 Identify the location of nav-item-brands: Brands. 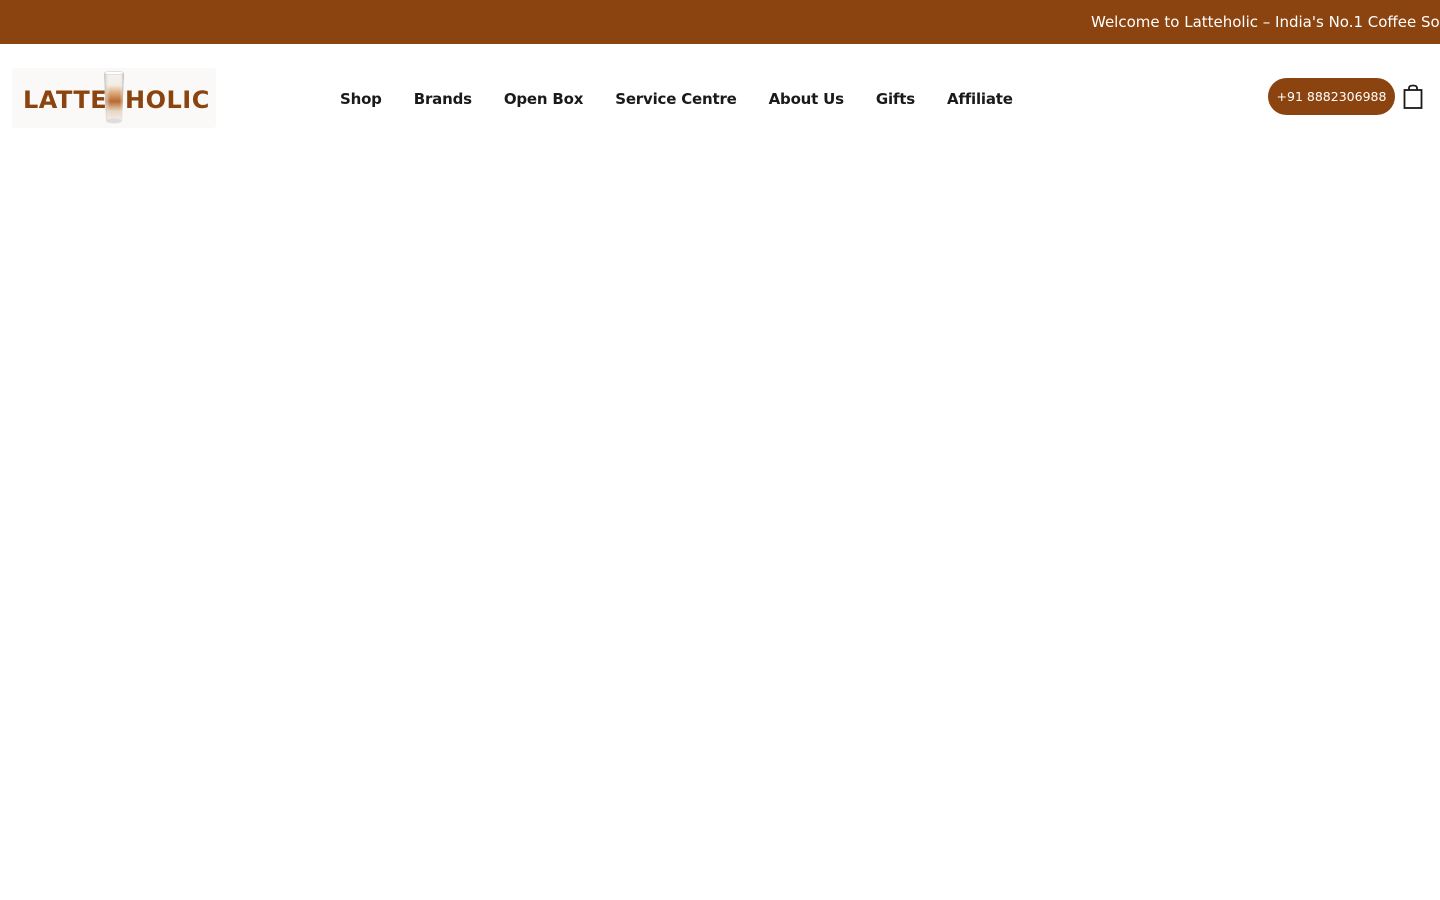
(443, 99).